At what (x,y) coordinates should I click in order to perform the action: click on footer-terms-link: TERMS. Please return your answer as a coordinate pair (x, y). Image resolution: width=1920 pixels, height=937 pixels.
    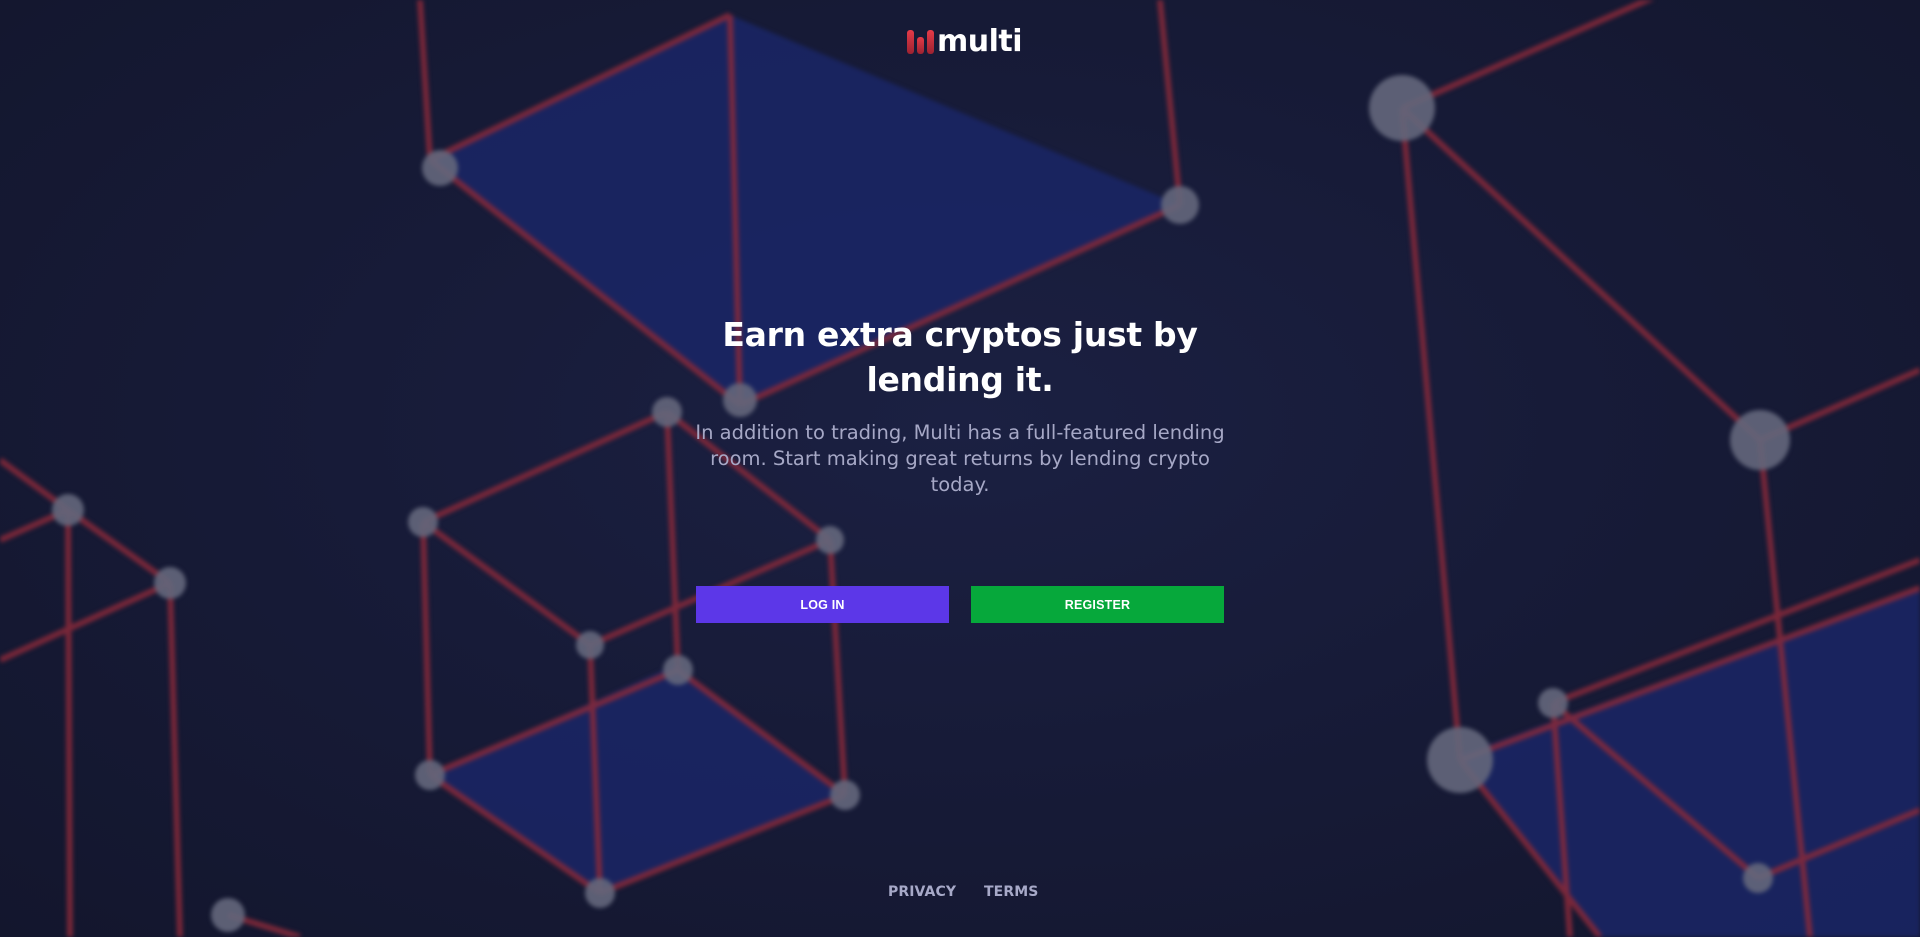
    Looking at the image, I should click on (1011, 892).